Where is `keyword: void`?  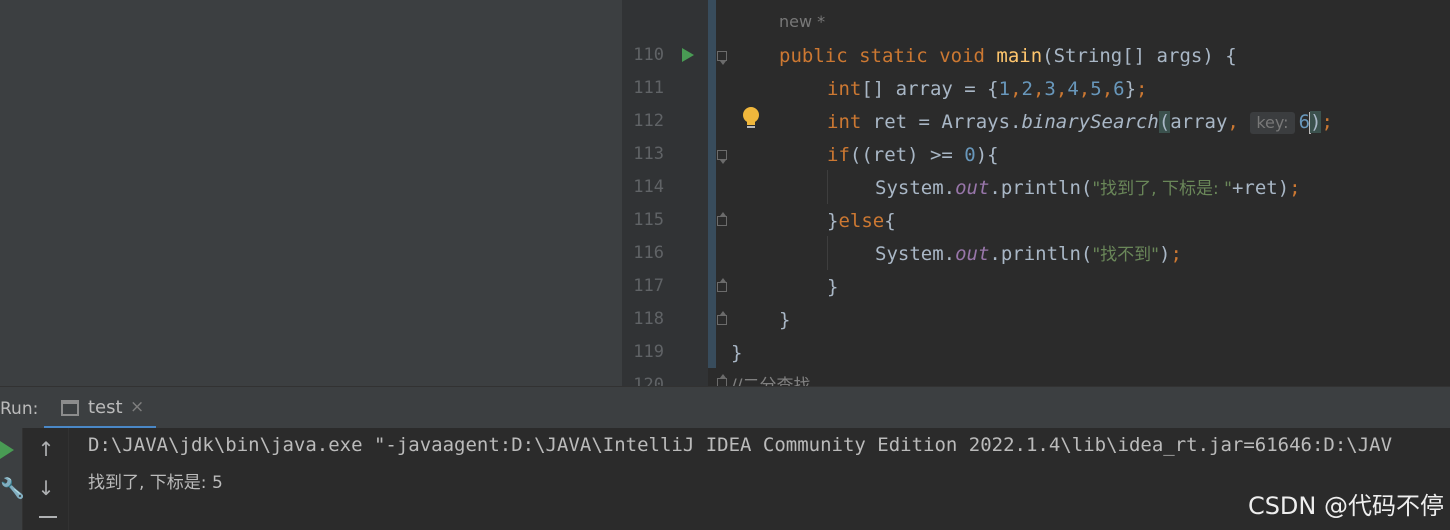
keyword: void is located at coordinates (962, 56).